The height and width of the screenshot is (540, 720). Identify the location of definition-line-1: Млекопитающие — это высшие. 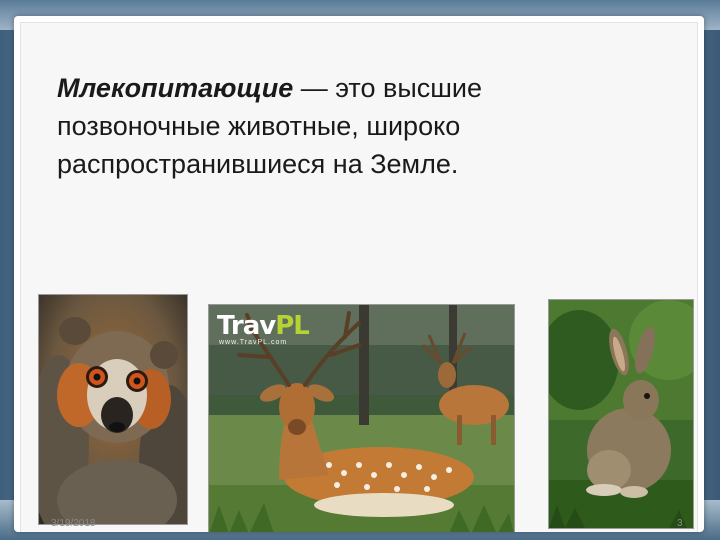
(337, 88).